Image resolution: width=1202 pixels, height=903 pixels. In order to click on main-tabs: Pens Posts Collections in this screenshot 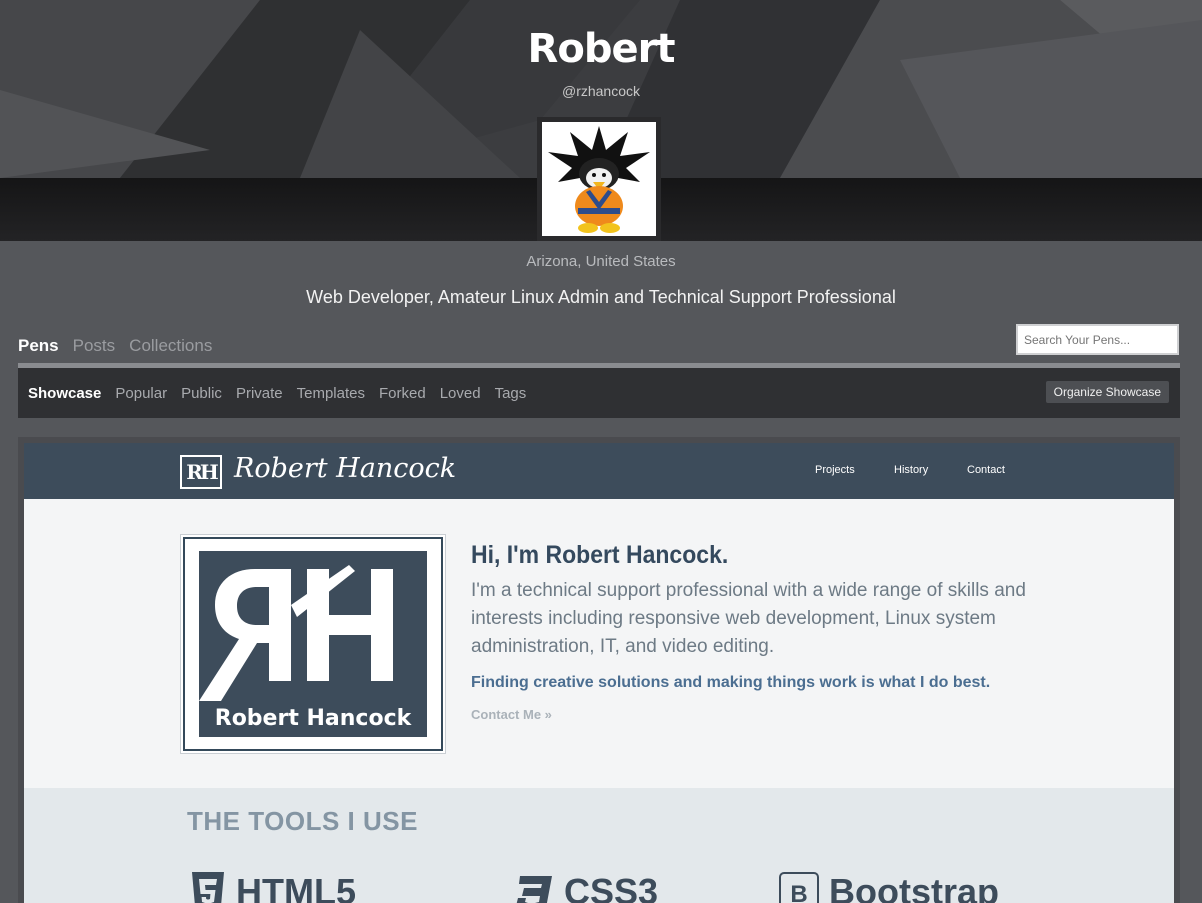, I will do `click(115, 346)`.